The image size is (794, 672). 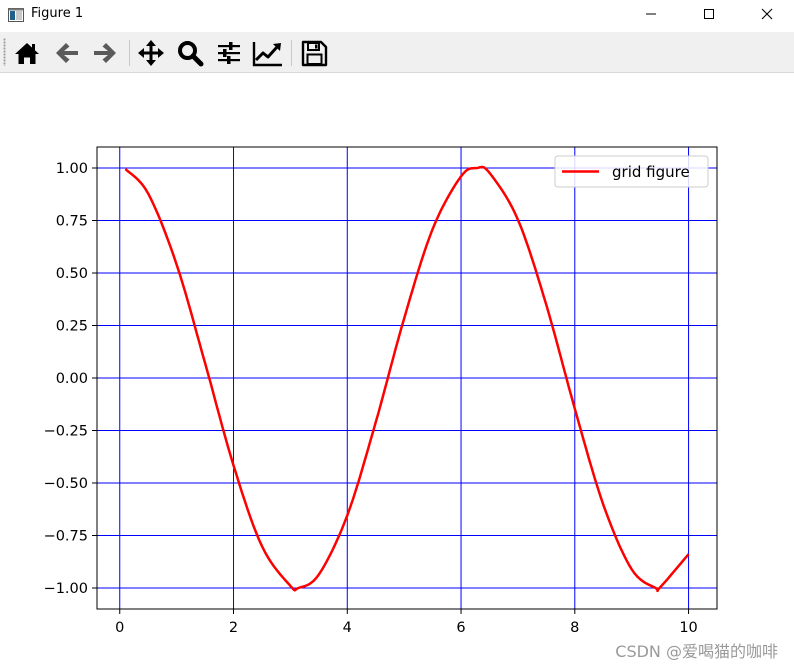 I want to click on save-button, so click(x=314, y=53).